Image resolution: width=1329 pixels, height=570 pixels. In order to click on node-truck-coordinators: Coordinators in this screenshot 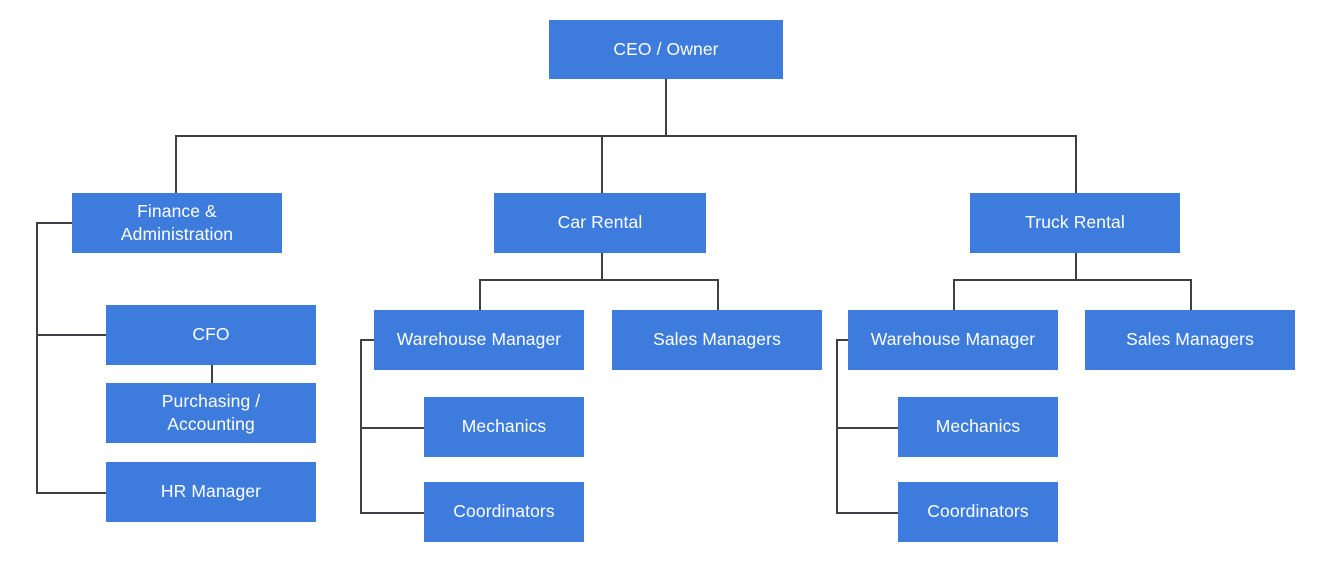, I will do `click(978, 512)`.